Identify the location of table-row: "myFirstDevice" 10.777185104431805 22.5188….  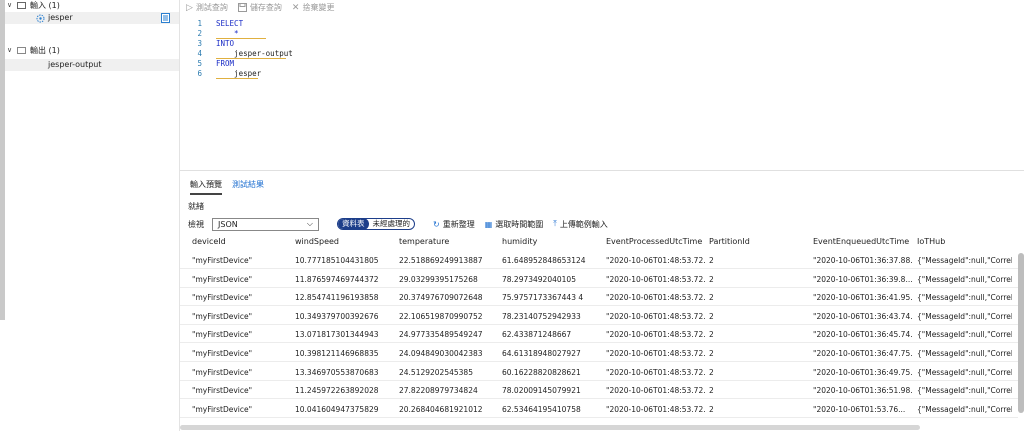
(599, 261).